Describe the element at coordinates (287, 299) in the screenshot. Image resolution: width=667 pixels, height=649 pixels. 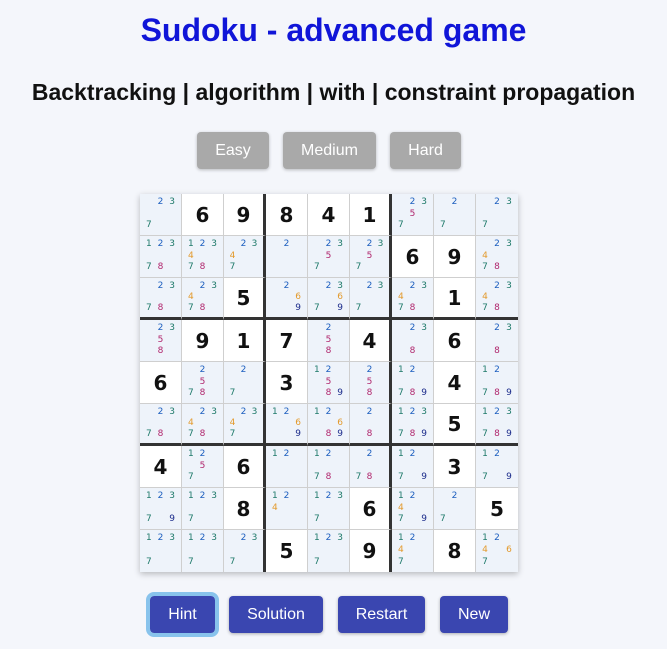
I see `sudoku-cell: 269` at that location.